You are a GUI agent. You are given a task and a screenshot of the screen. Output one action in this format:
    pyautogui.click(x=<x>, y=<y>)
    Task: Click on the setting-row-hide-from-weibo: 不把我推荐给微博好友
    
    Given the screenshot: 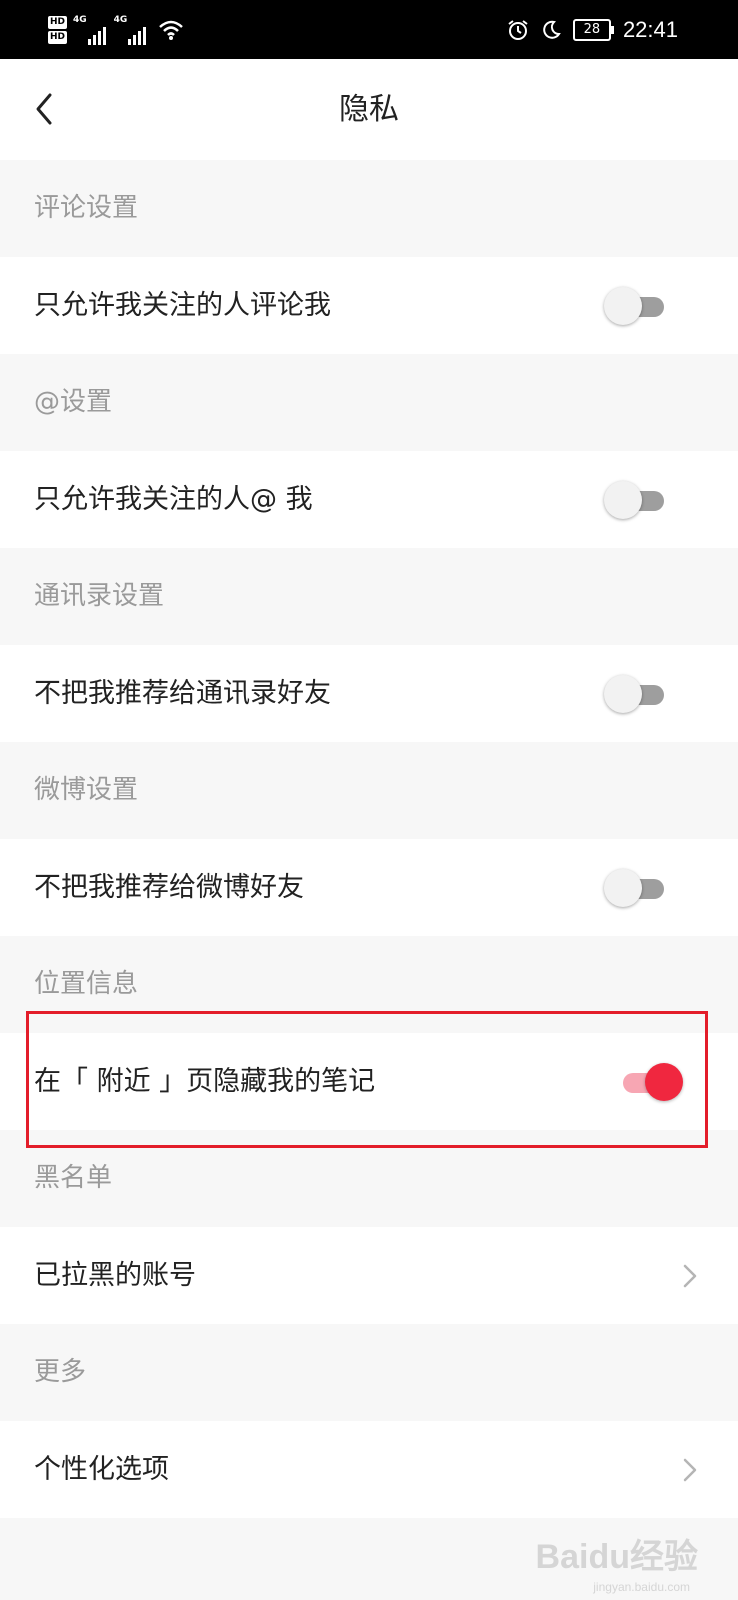 What is the action you would take?
    pyautogui.click(x=369, y=887)
    